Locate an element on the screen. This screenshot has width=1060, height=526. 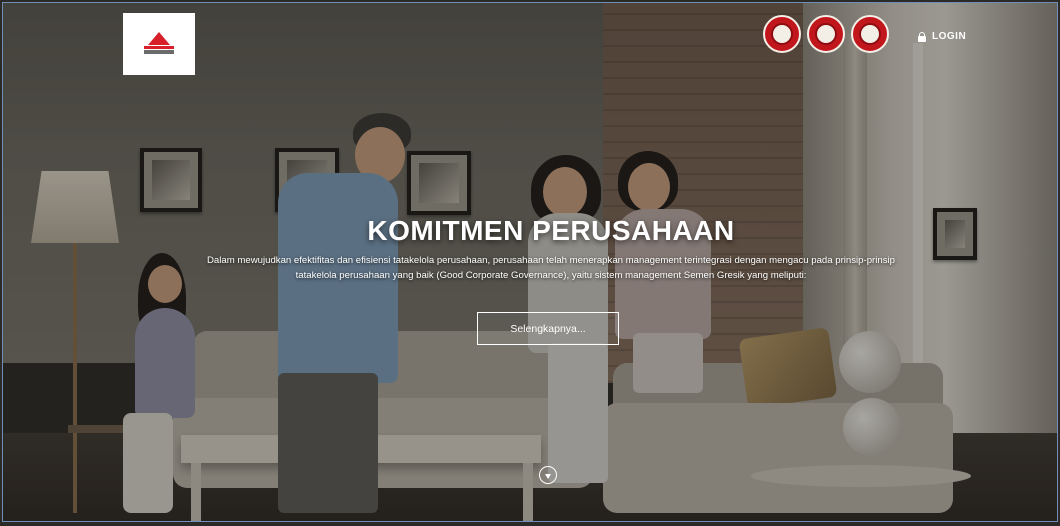
scroll-down-button is located at coordinates (548, 475).